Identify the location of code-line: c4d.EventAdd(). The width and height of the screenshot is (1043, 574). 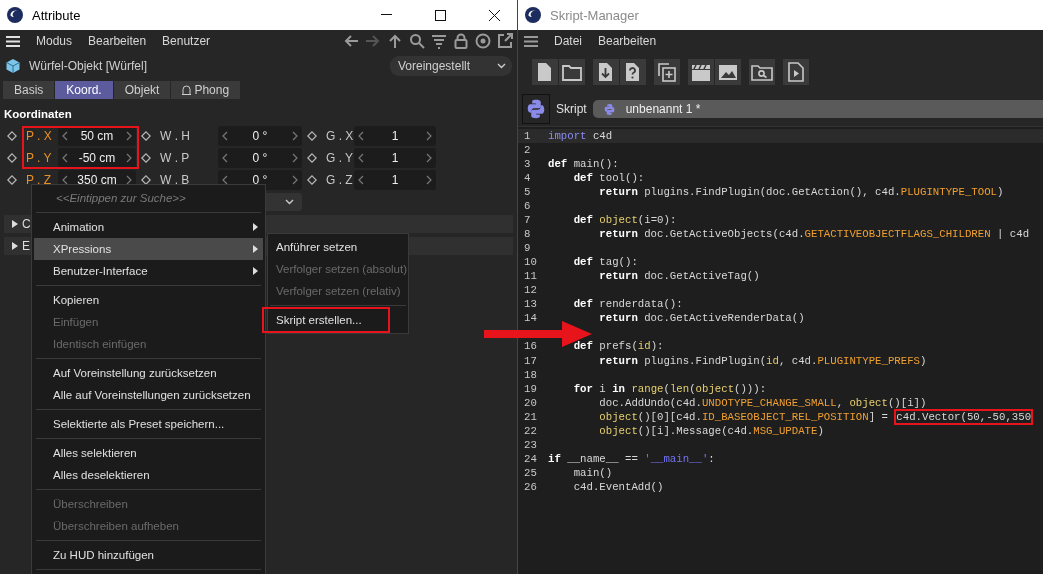
(618, 486).